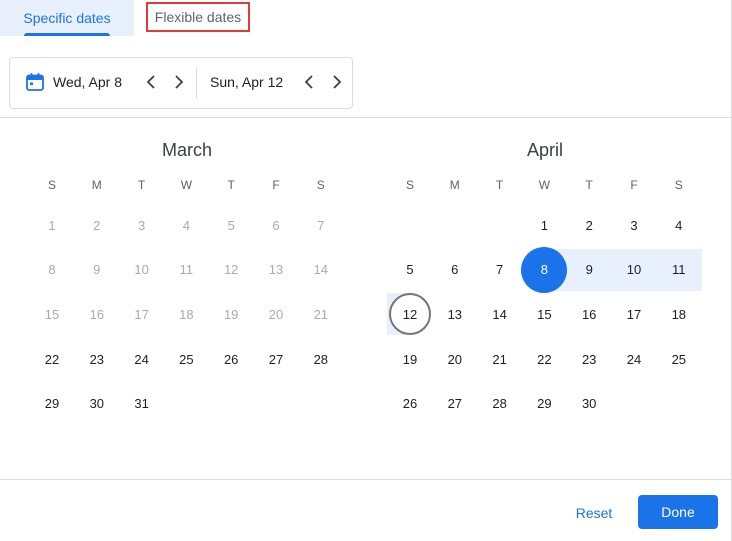 This screenshot has width=732, height=541. Describe the element at coordinates (196, 83) in the screenshot. I see `date-separator` at that location.